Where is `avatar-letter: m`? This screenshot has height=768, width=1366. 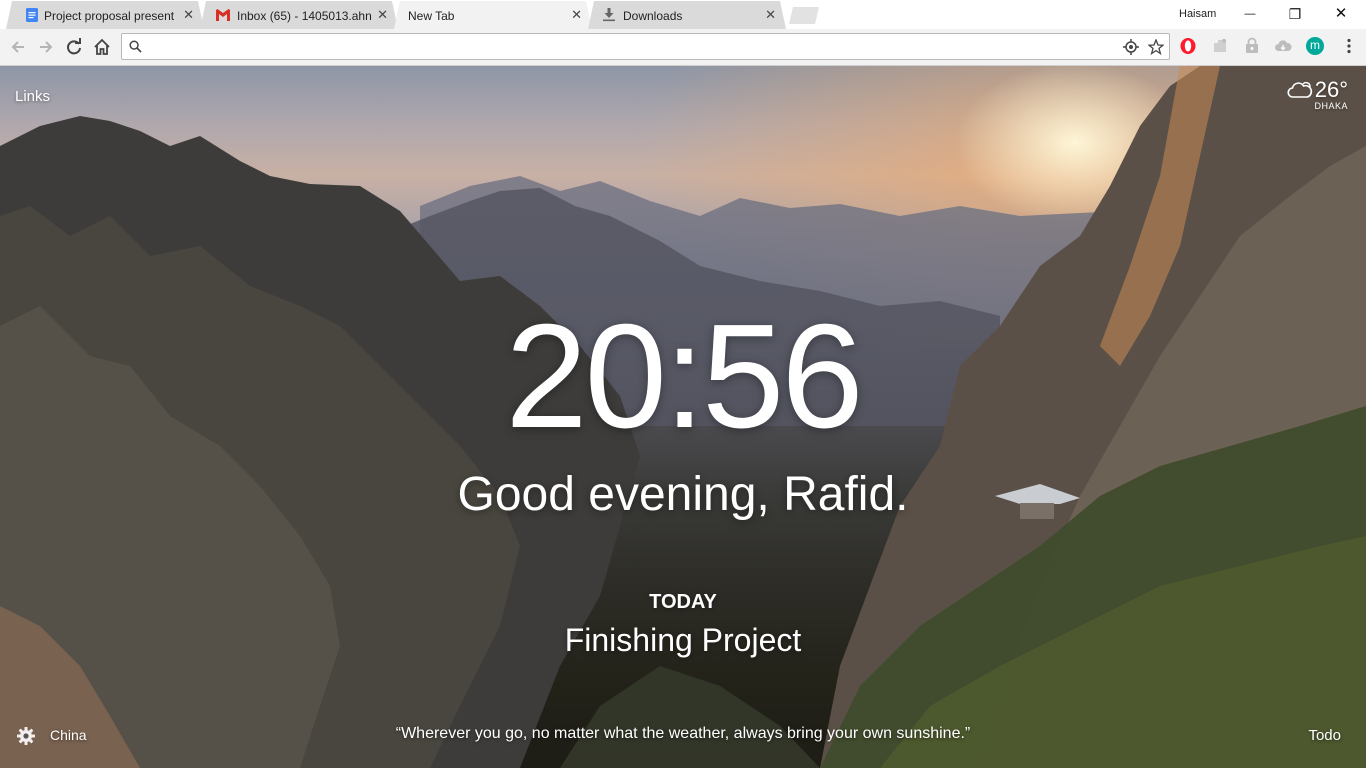 avatar-letter: m is located at coordinates (1315, 45).